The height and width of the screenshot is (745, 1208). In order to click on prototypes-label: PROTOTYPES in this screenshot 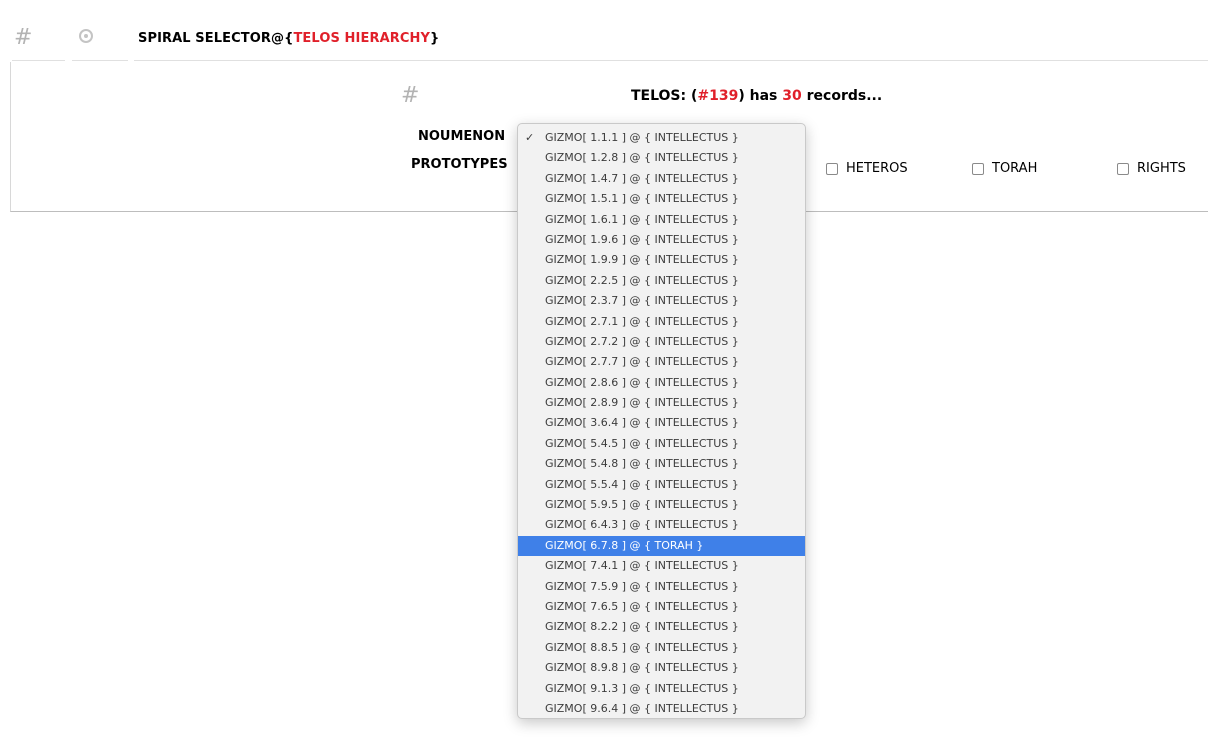, I will do `click(459, 164)`.